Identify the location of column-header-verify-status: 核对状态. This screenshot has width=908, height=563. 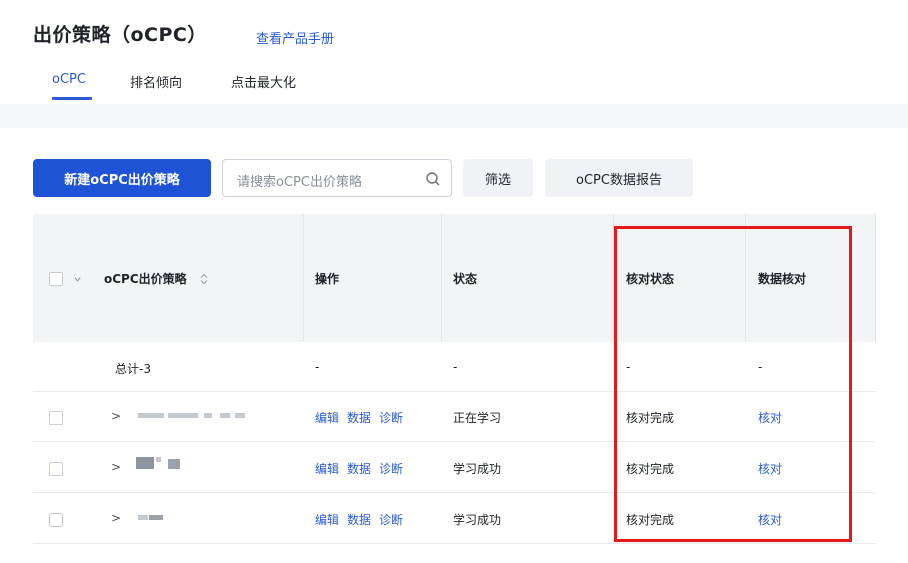
(650, 279).